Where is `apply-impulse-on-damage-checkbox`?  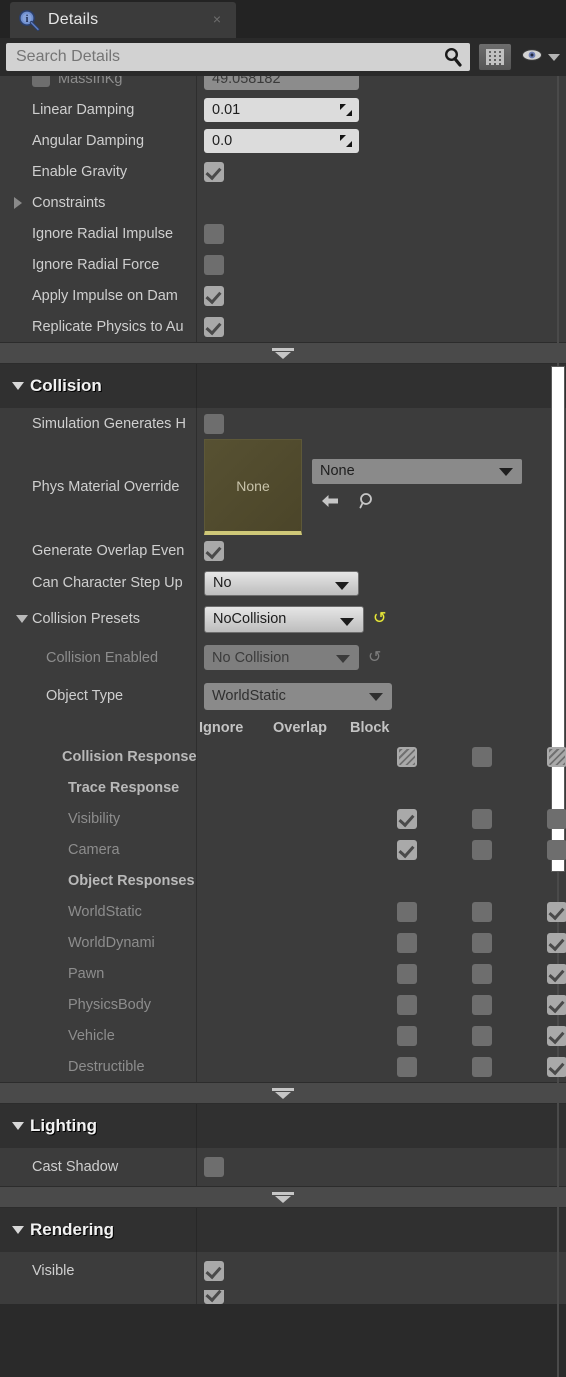
apply-impulse-on-damage-checkbox is located at coordinates (214, 295).